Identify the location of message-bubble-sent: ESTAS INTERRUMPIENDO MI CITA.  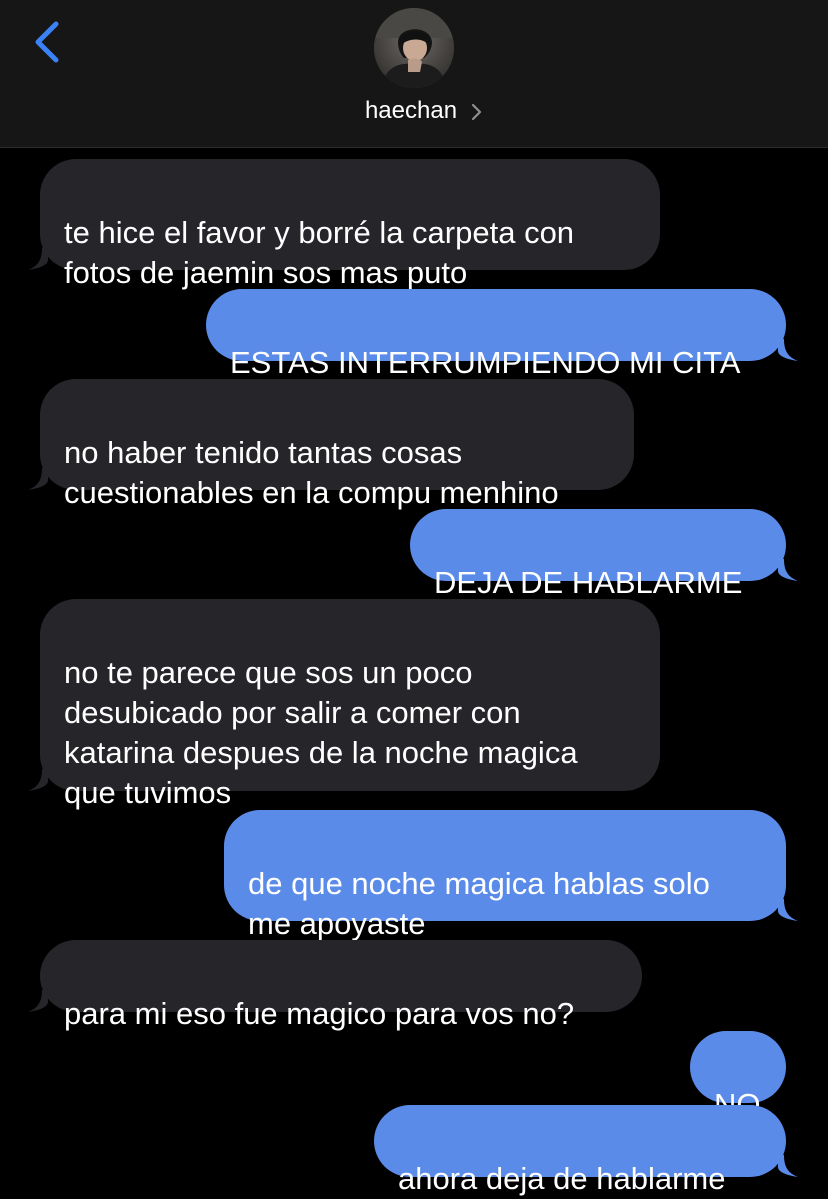
(496, 334).